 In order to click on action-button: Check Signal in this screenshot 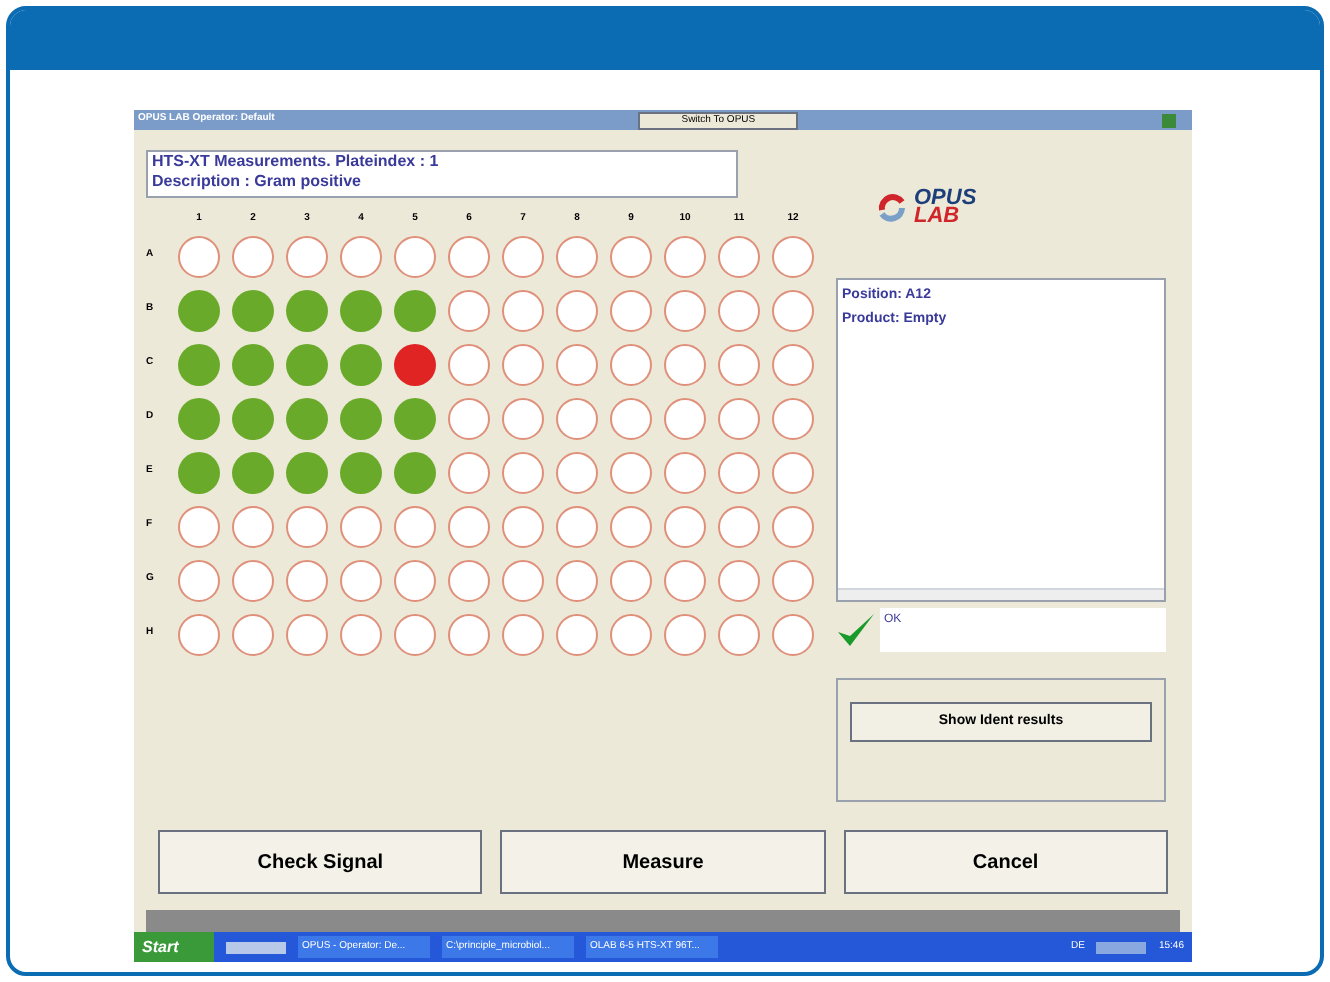, I will do `click(320, 862)`.